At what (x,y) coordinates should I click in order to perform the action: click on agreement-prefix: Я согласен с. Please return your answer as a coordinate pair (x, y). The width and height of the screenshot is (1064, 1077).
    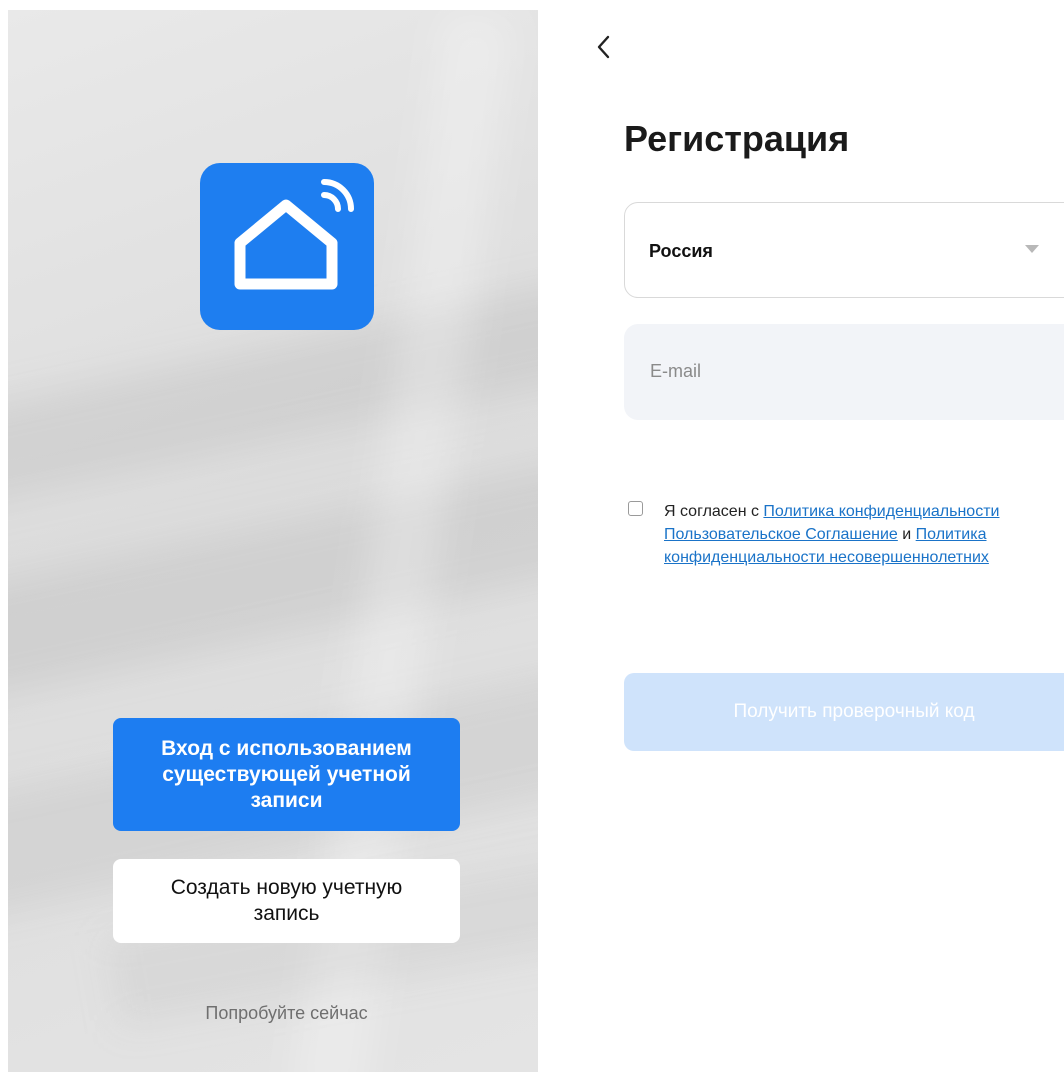
    Looking at the image, I should click on (714, 511).